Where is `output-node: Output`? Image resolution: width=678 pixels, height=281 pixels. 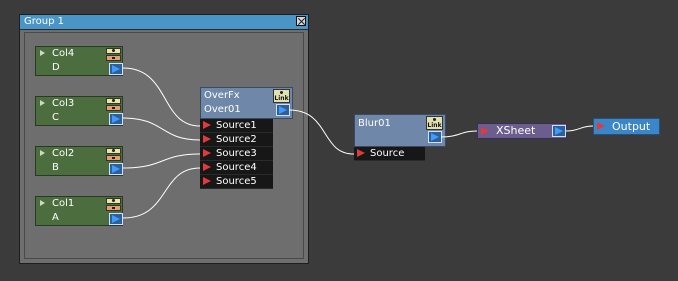
output-node: Output is located at coordinates (626, 126).